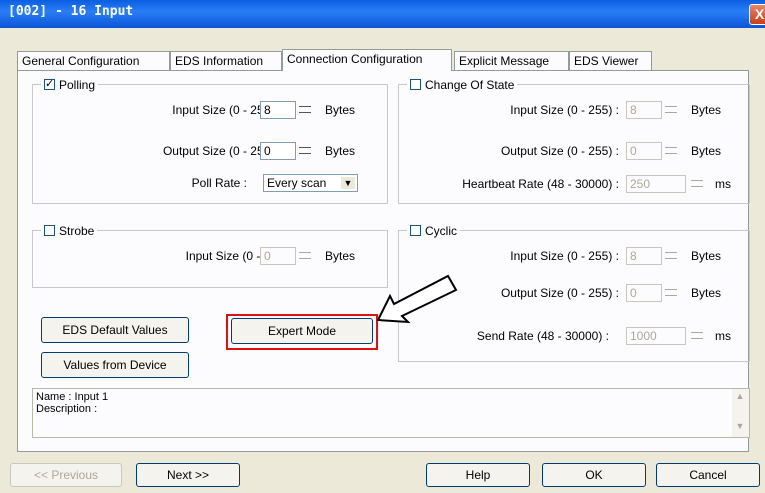 The image size is (765, 493). What do you see at coordinates (644, 110) in the screenshot?
I see `cos-input-field: 8` at bounding box center [644, 110].